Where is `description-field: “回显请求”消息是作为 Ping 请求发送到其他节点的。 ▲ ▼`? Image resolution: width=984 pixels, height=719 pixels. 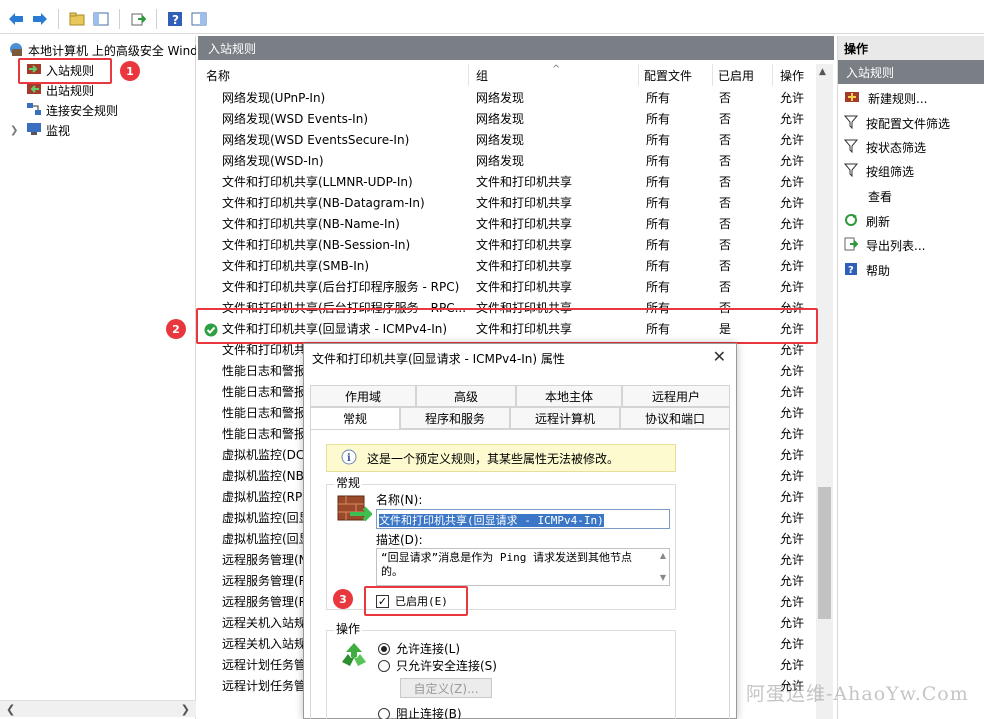
description-field: “回显请求”消息是作为 Ping 请求发送到其他节点的。 ▲ ▼ is located at coordinates (523, 567).